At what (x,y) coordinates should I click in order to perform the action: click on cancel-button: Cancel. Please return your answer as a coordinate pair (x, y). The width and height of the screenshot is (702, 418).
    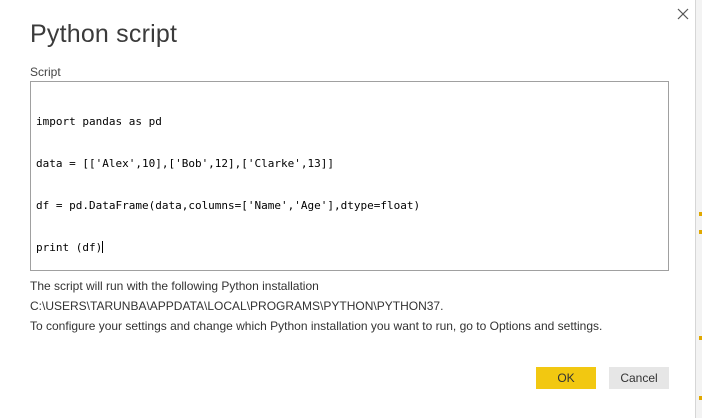
    Looking at the image, I should click on (639, 378).